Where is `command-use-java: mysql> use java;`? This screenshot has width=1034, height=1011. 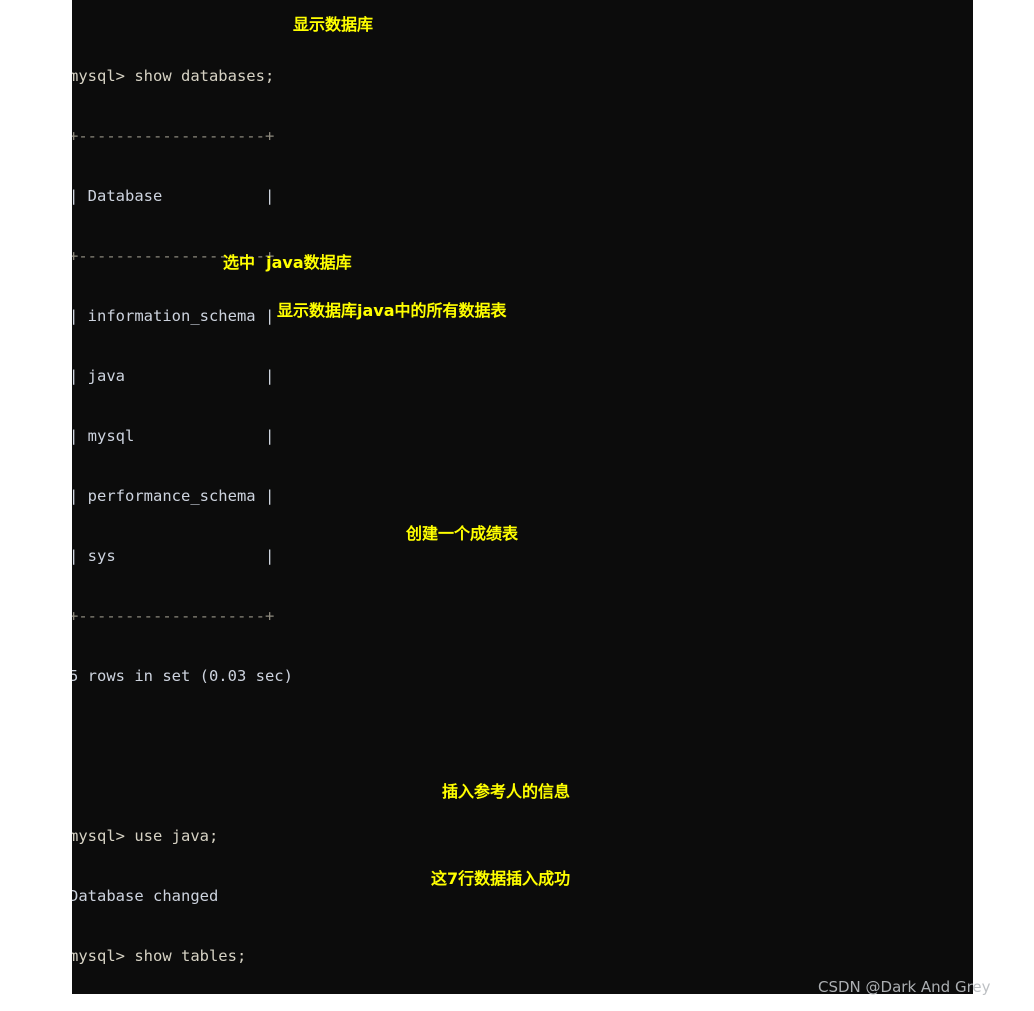 command-use-java: mysql> use java; is located at coordinates (145, 836).